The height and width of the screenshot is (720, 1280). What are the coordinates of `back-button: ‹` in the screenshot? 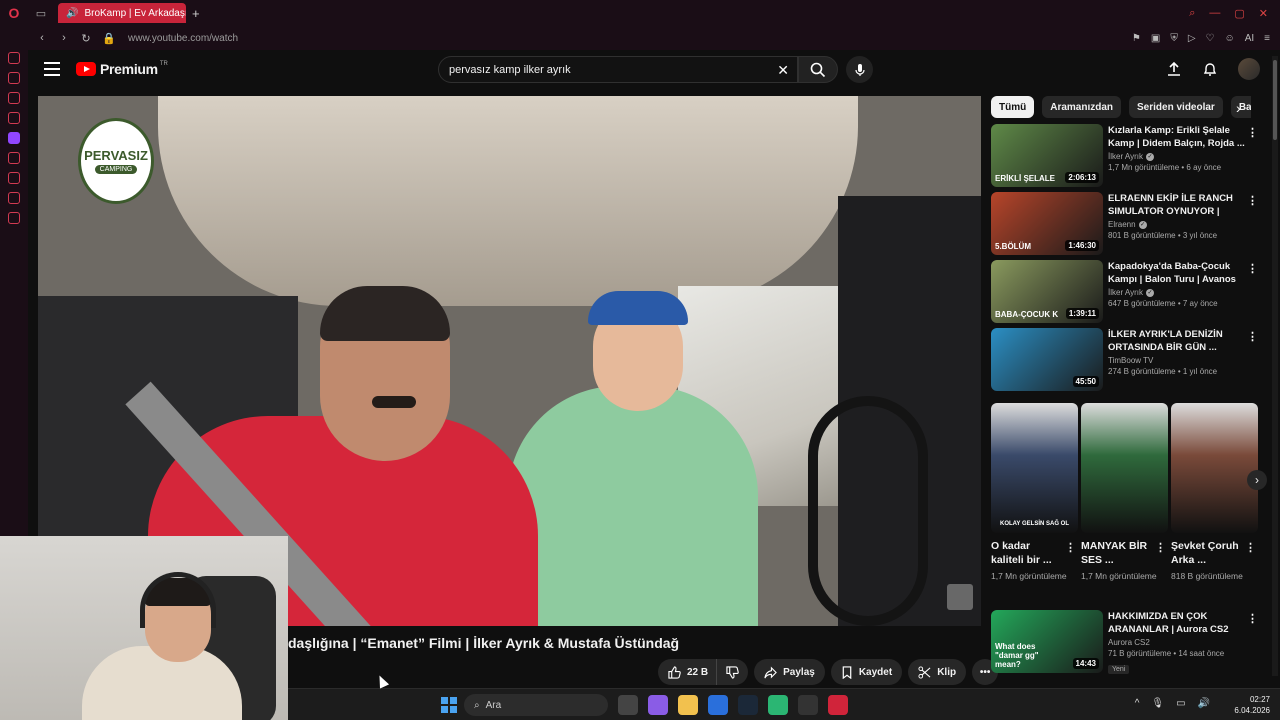 It's located at (42, 38).